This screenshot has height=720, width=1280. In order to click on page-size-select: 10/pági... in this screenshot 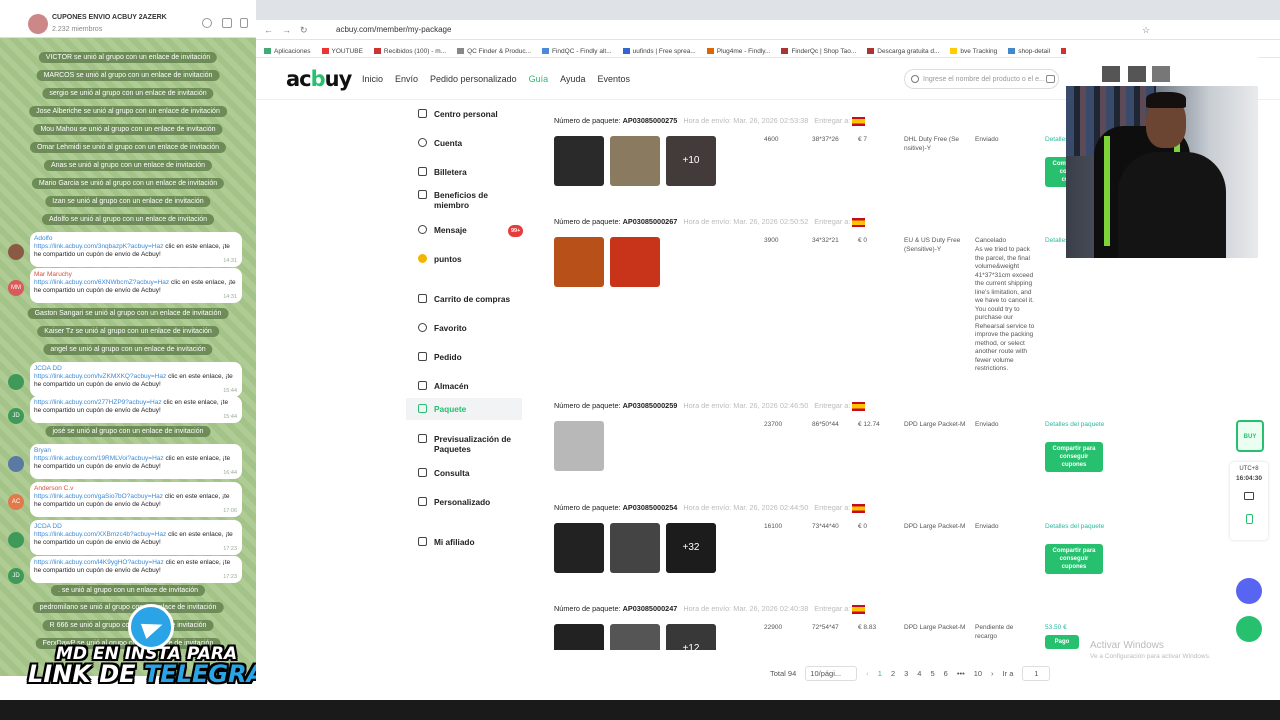, I will do `click(831, 673)`.